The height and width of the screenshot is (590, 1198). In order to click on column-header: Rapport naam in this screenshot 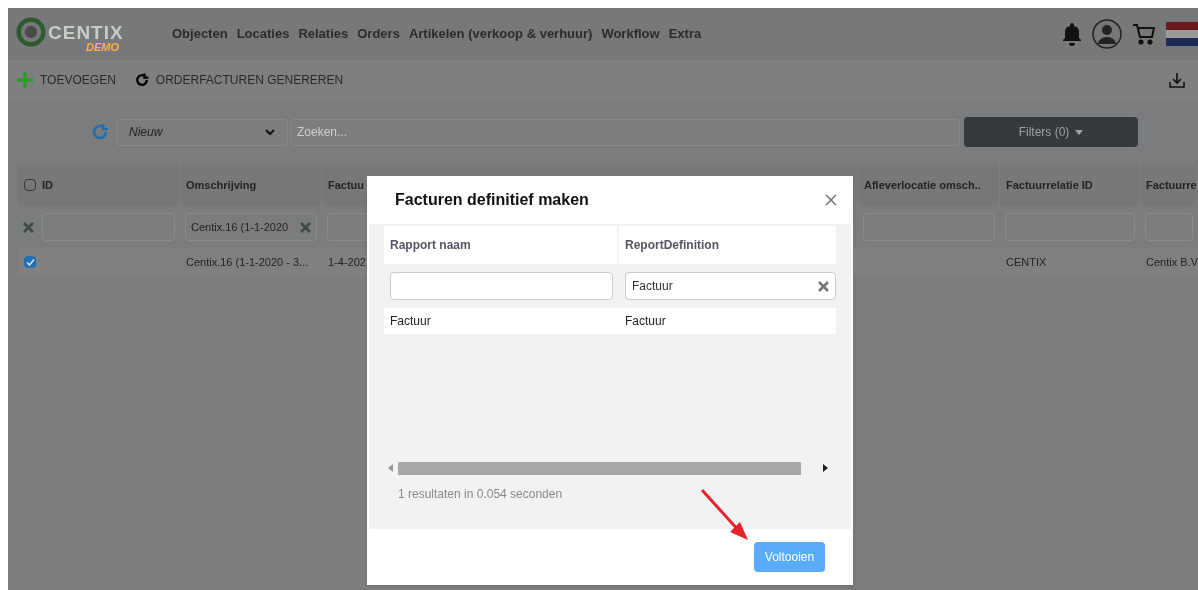, I will do `click(430, 245)`.